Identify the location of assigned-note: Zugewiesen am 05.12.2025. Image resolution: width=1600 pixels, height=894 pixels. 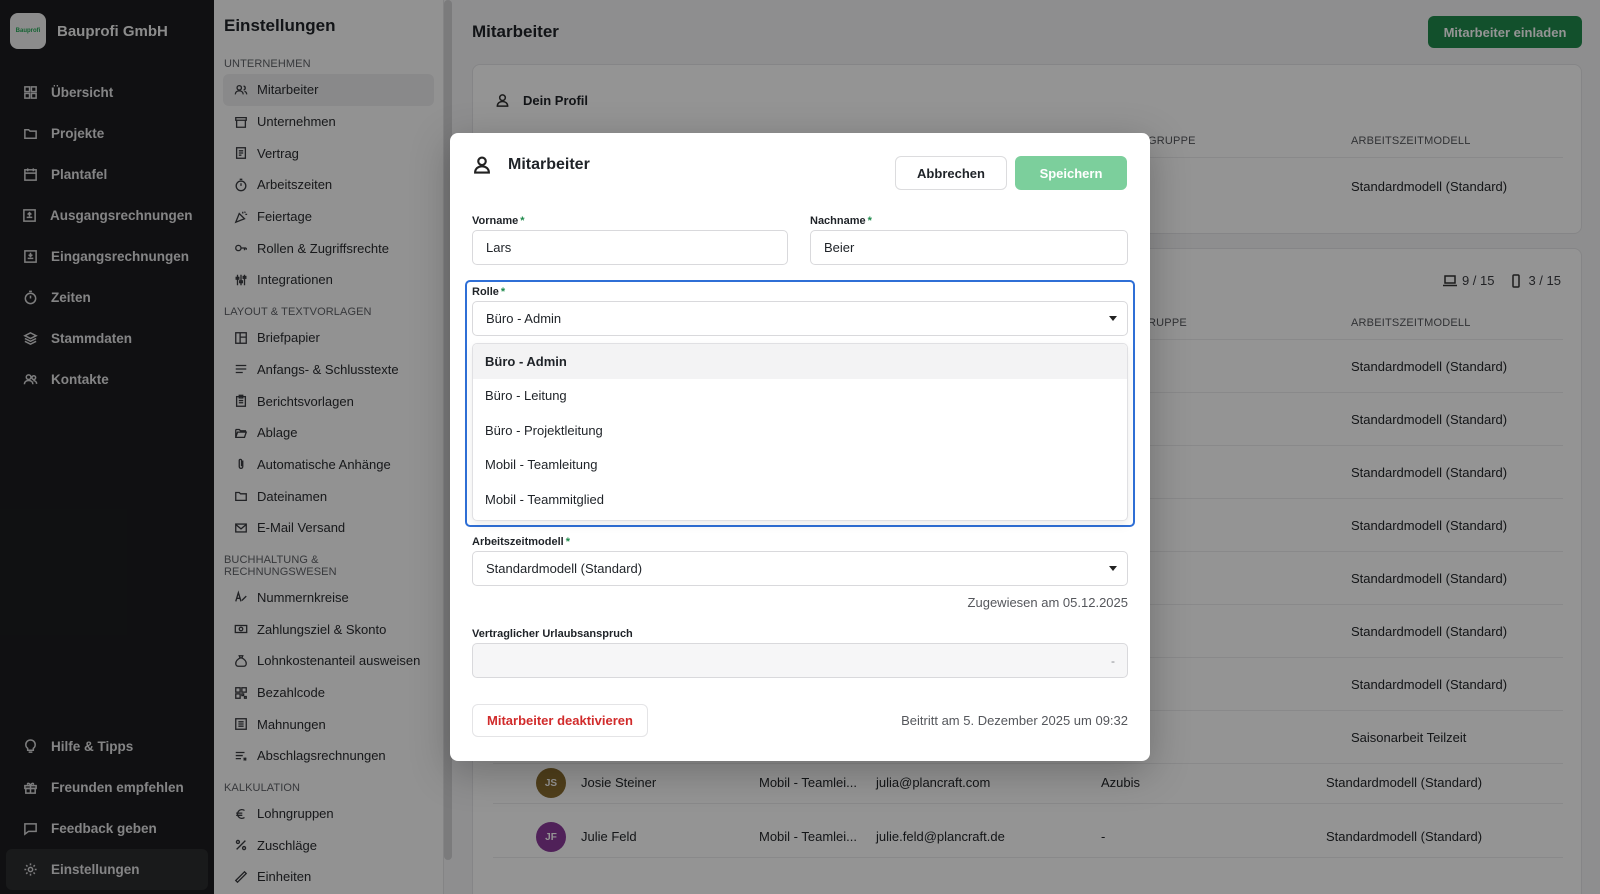
(1047, 602).